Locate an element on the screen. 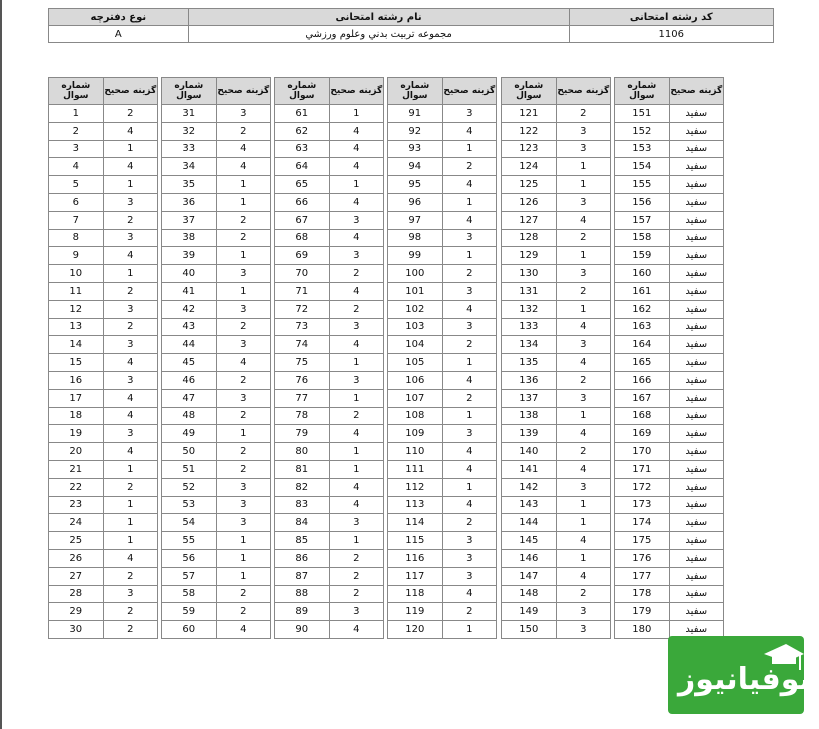 Image resolution: width=819 pixels, height=729 pixels. answer-row: 88 2 is located at coordinates (329, 594).